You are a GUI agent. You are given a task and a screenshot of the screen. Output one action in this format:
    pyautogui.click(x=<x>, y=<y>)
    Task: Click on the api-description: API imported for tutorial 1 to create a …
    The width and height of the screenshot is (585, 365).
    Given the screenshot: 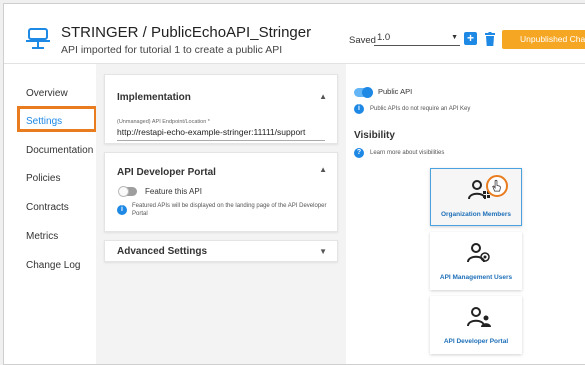 What is the action you would take?
    pyautogui.click(x=172, y=50)
    